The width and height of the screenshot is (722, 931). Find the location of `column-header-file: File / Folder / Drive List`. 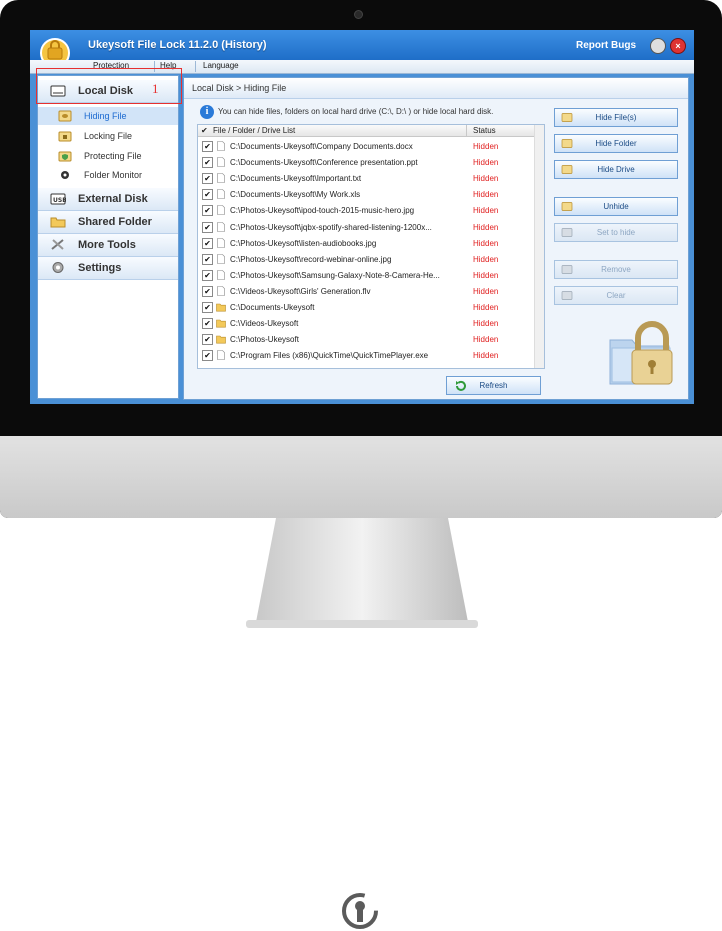

column-header-file: File / Folder / Drive List is located at coordinates (254, 130).